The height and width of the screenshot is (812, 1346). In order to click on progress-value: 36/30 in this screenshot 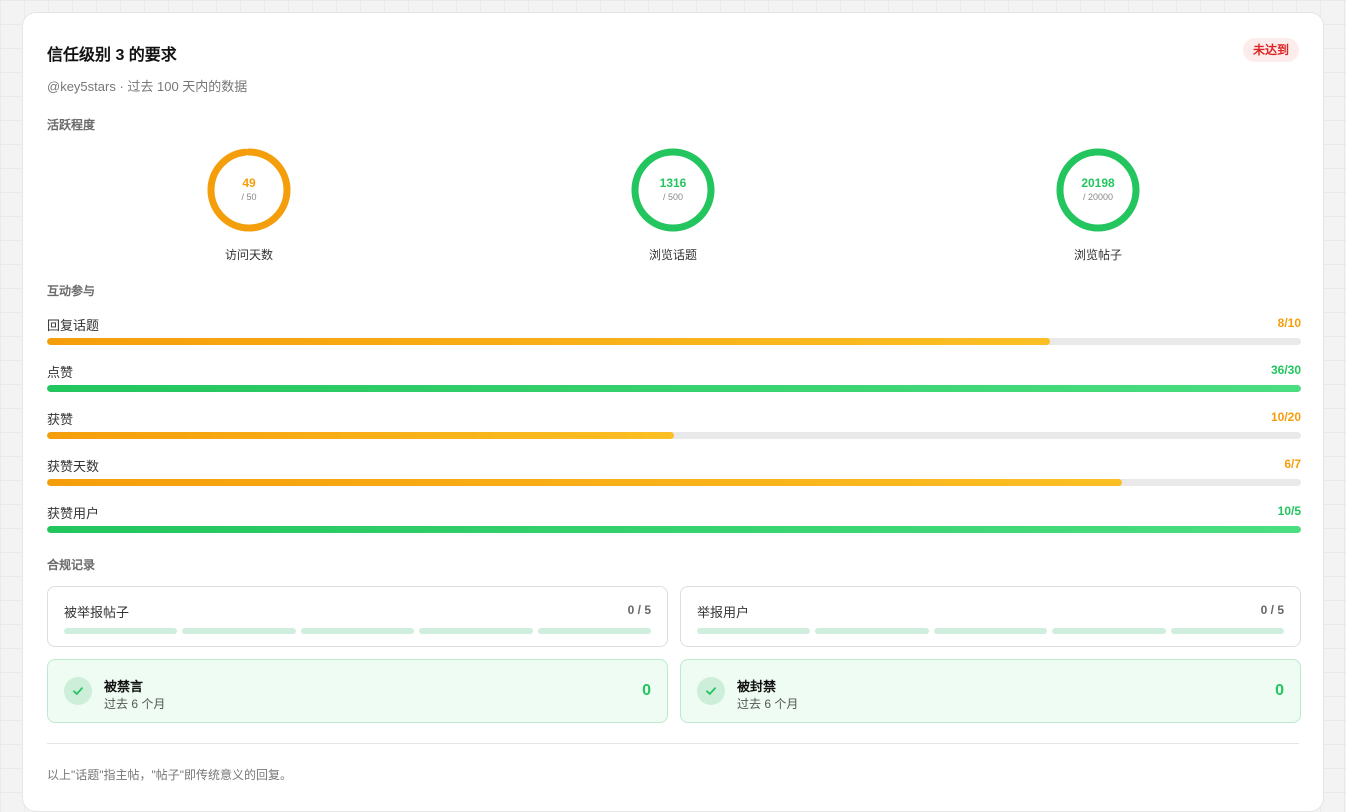, I will do `click(1285, 370)`.